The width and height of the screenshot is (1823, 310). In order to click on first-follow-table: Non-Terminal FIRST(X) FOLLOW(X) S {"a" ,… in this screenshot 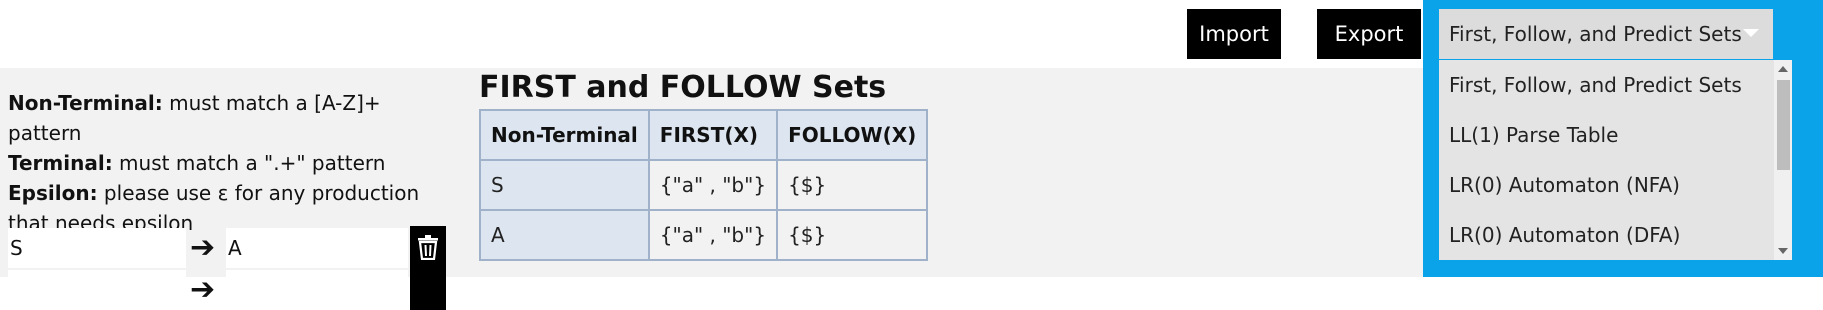, I will do `click(704, 185)`.